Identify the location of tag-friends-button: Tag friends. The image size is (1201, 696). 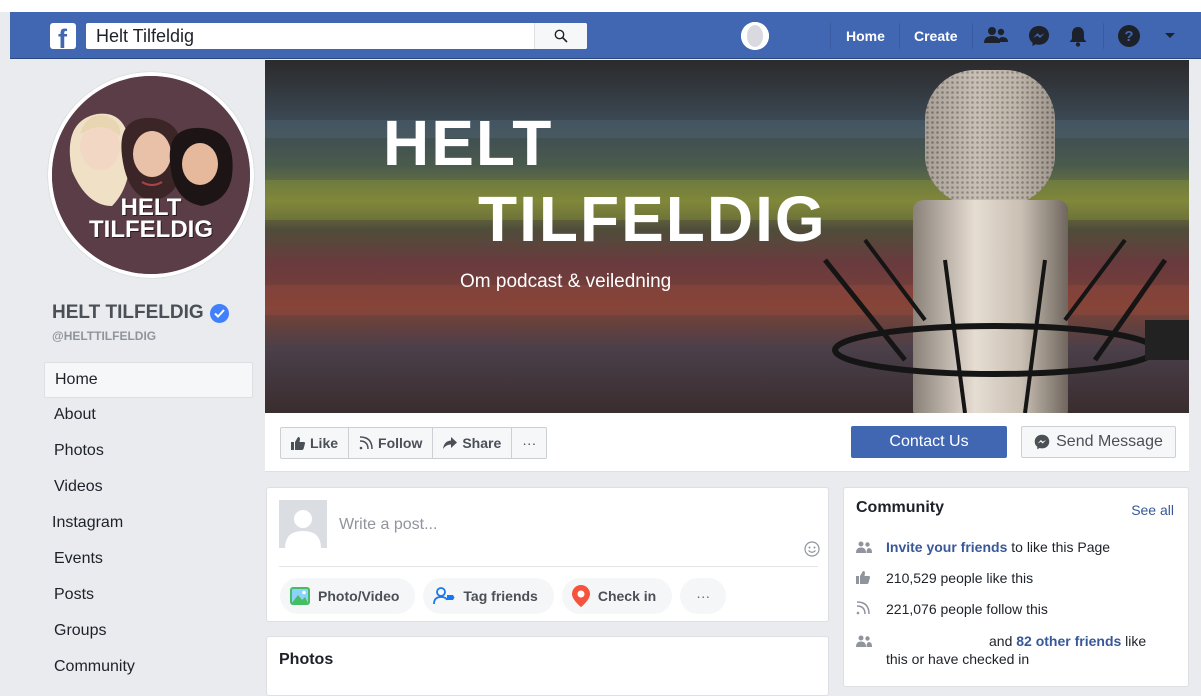
(488, 596).